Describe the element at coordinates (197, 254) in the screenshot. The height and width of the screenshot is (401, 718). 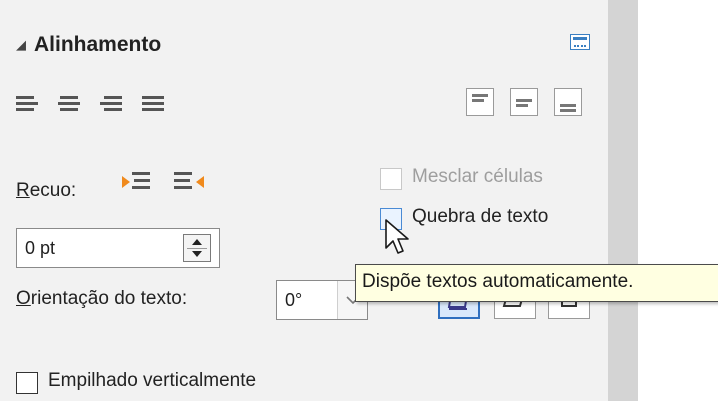
I see `spin-down-icon` at that location.